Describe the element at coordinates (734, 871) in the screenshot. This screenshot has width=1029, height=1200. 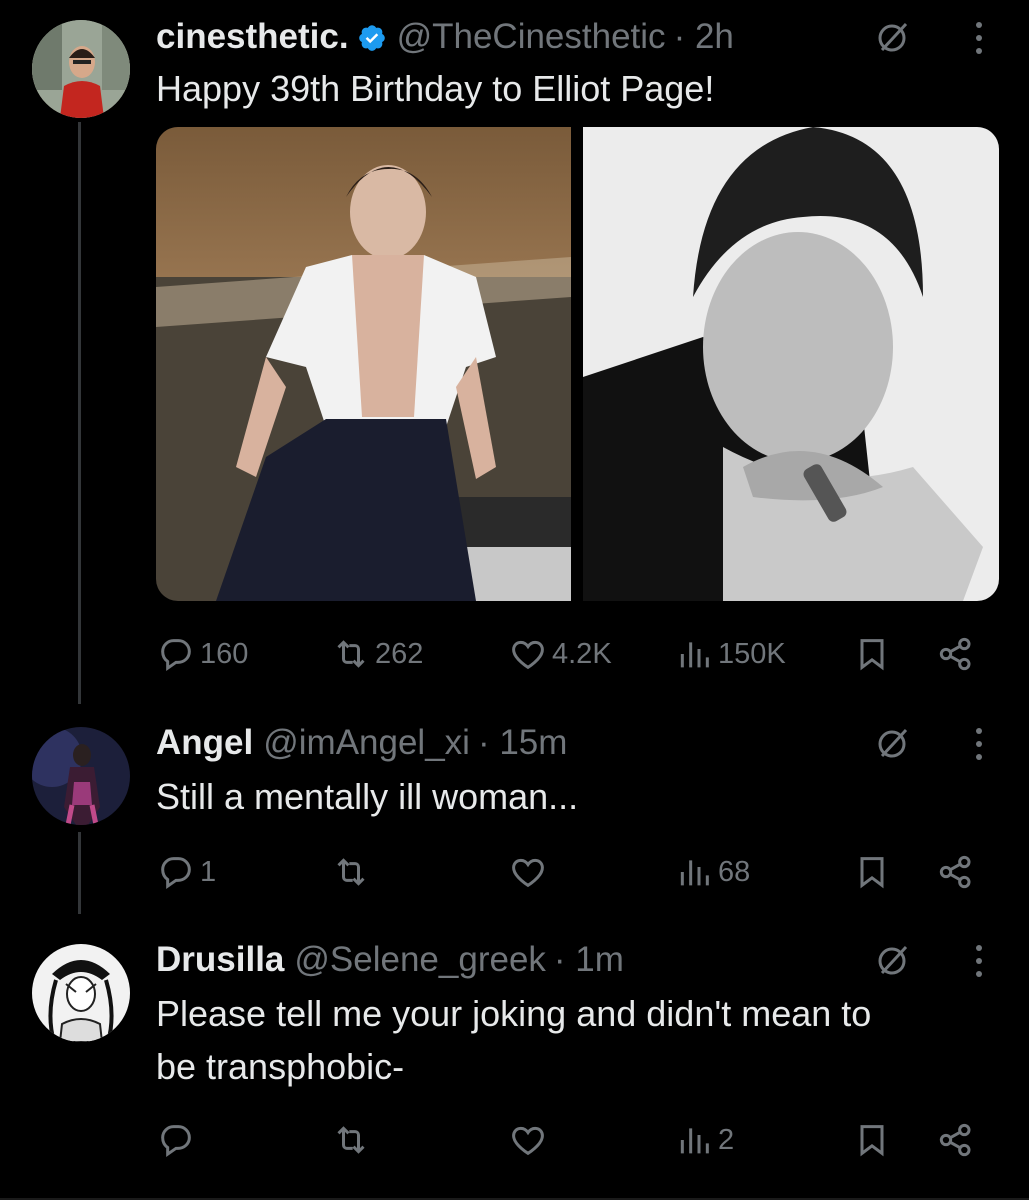
I see `views-count: 68` at that location.